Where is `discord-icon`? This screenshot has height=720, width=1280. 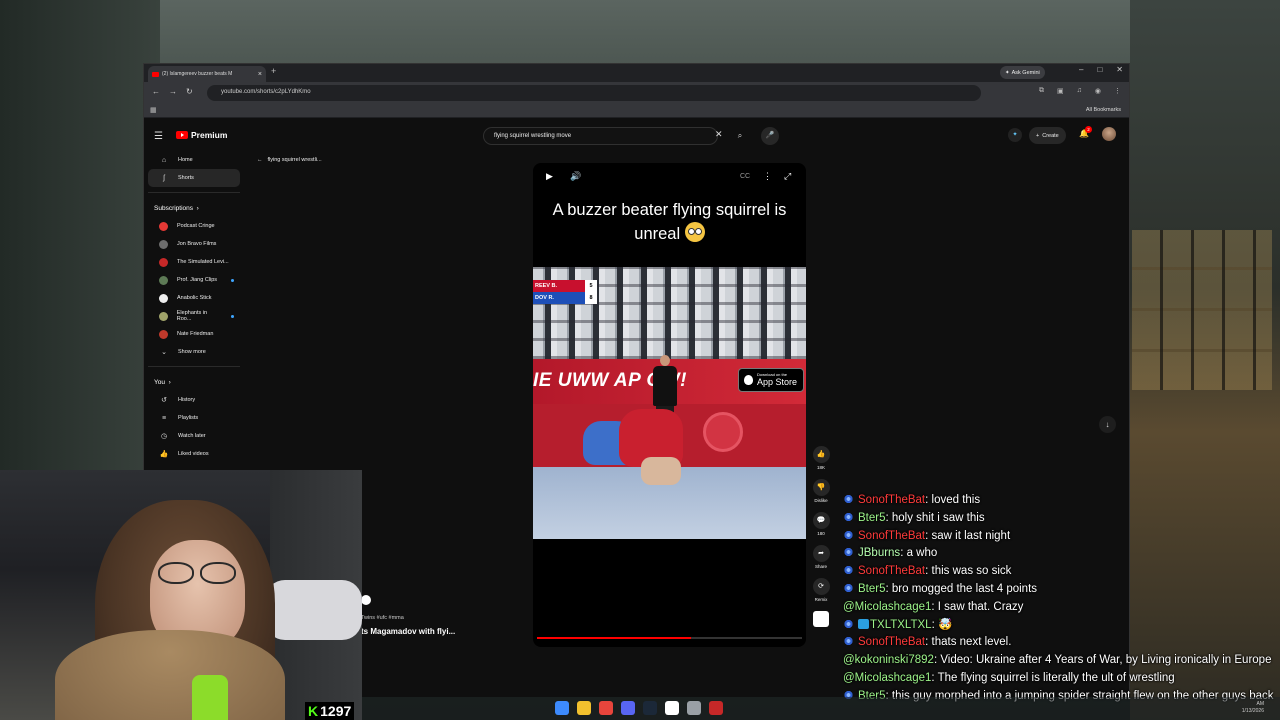 discord-icon is located at coordinates (628, 708).